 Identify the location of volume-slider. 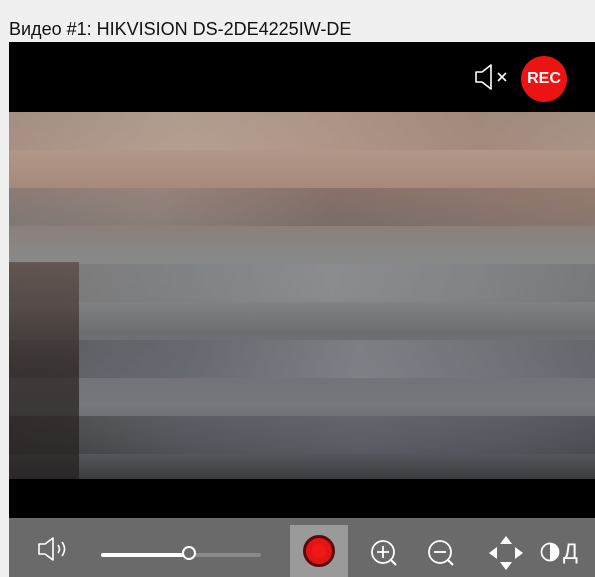
(181, 553).